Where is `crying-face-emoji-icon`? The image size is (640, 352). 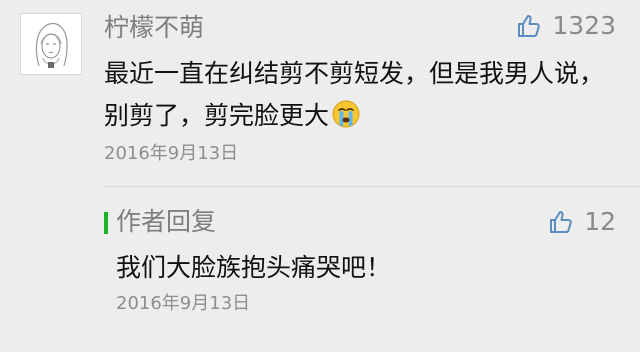
crying-face-emoji-icon is located at coordinates (346, 114).